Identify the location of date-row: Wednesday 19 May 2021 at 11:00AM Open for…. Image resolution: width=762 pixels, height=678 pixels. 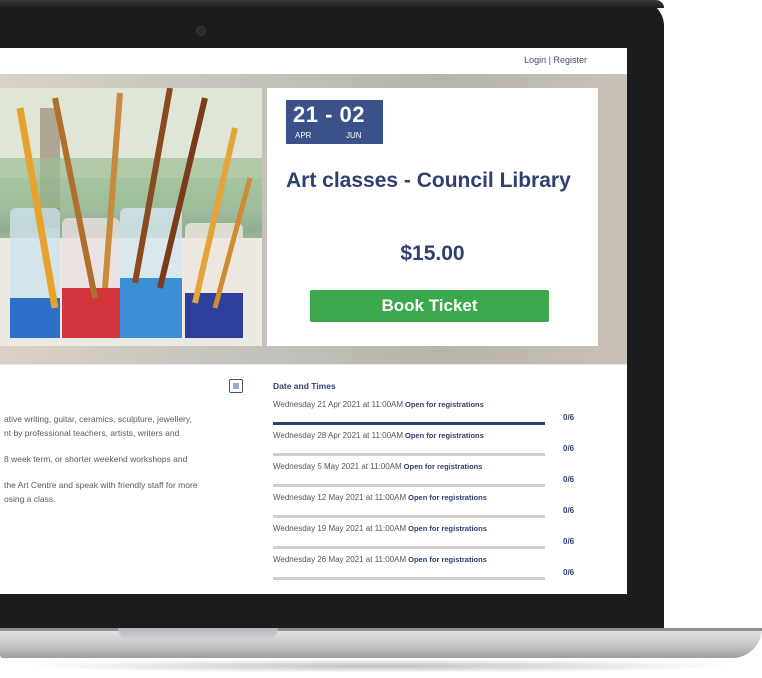
(433, 539).